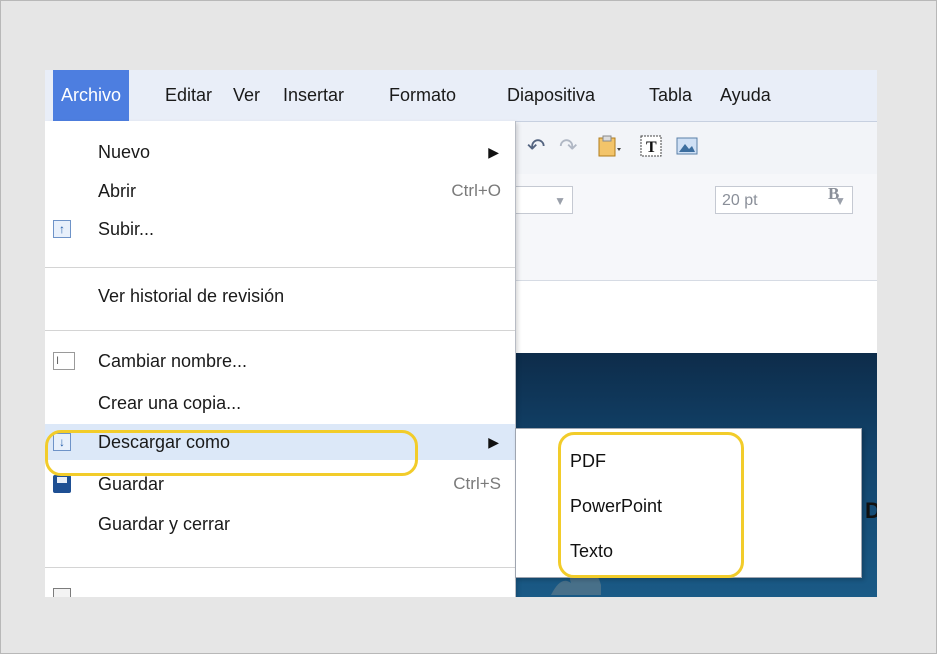 Image resolution: width=937 pixels, height=654 pixels. What do you see at coordinates (651, 505) in the screenshot?
I see `annotation-highlight-formats` at bounding box center [651, 505].